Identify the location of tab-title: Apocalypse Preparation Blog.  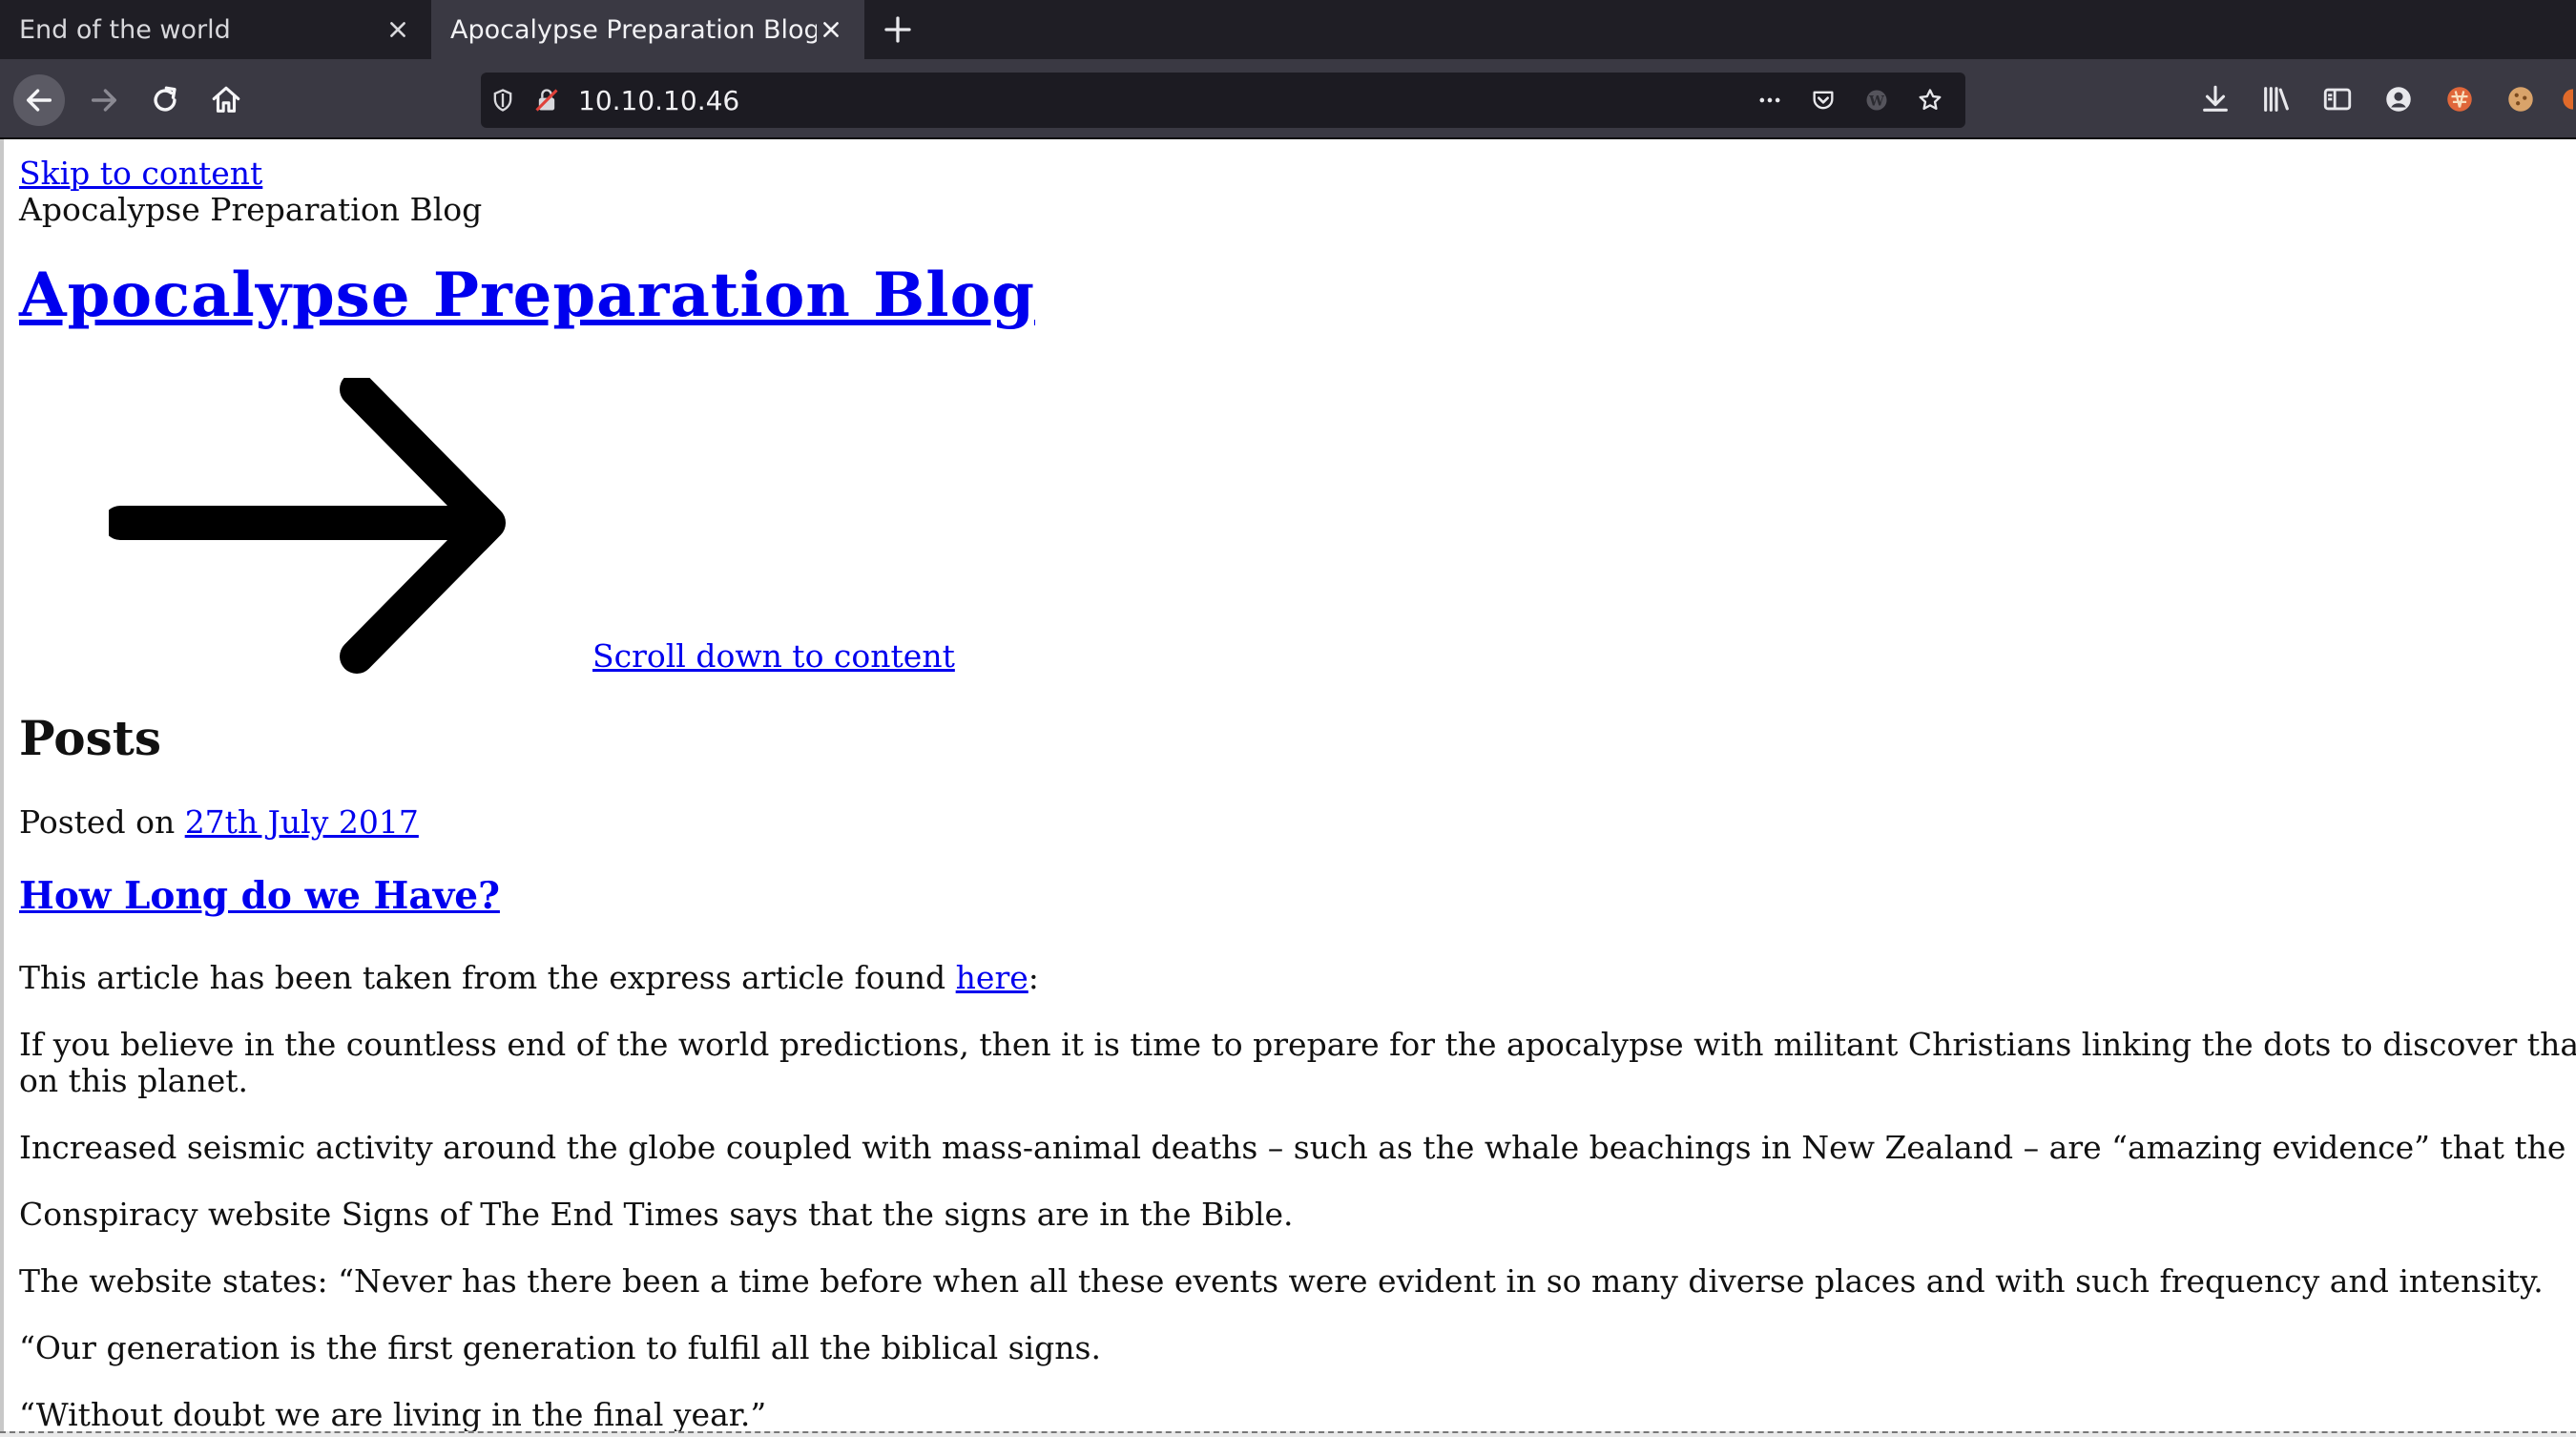
(633, 30).